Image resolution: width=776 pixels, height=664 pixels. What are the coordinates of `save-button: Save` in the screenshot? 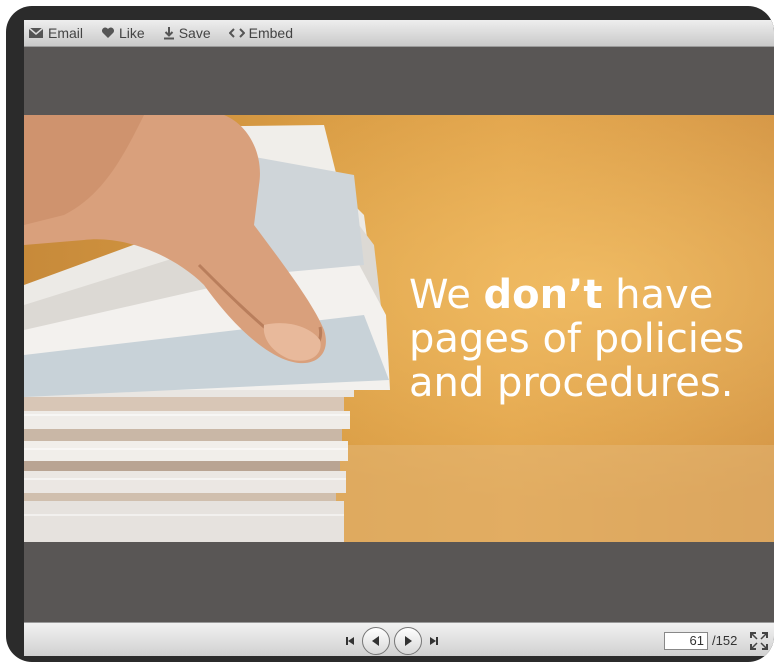 It's located at (187, 33).